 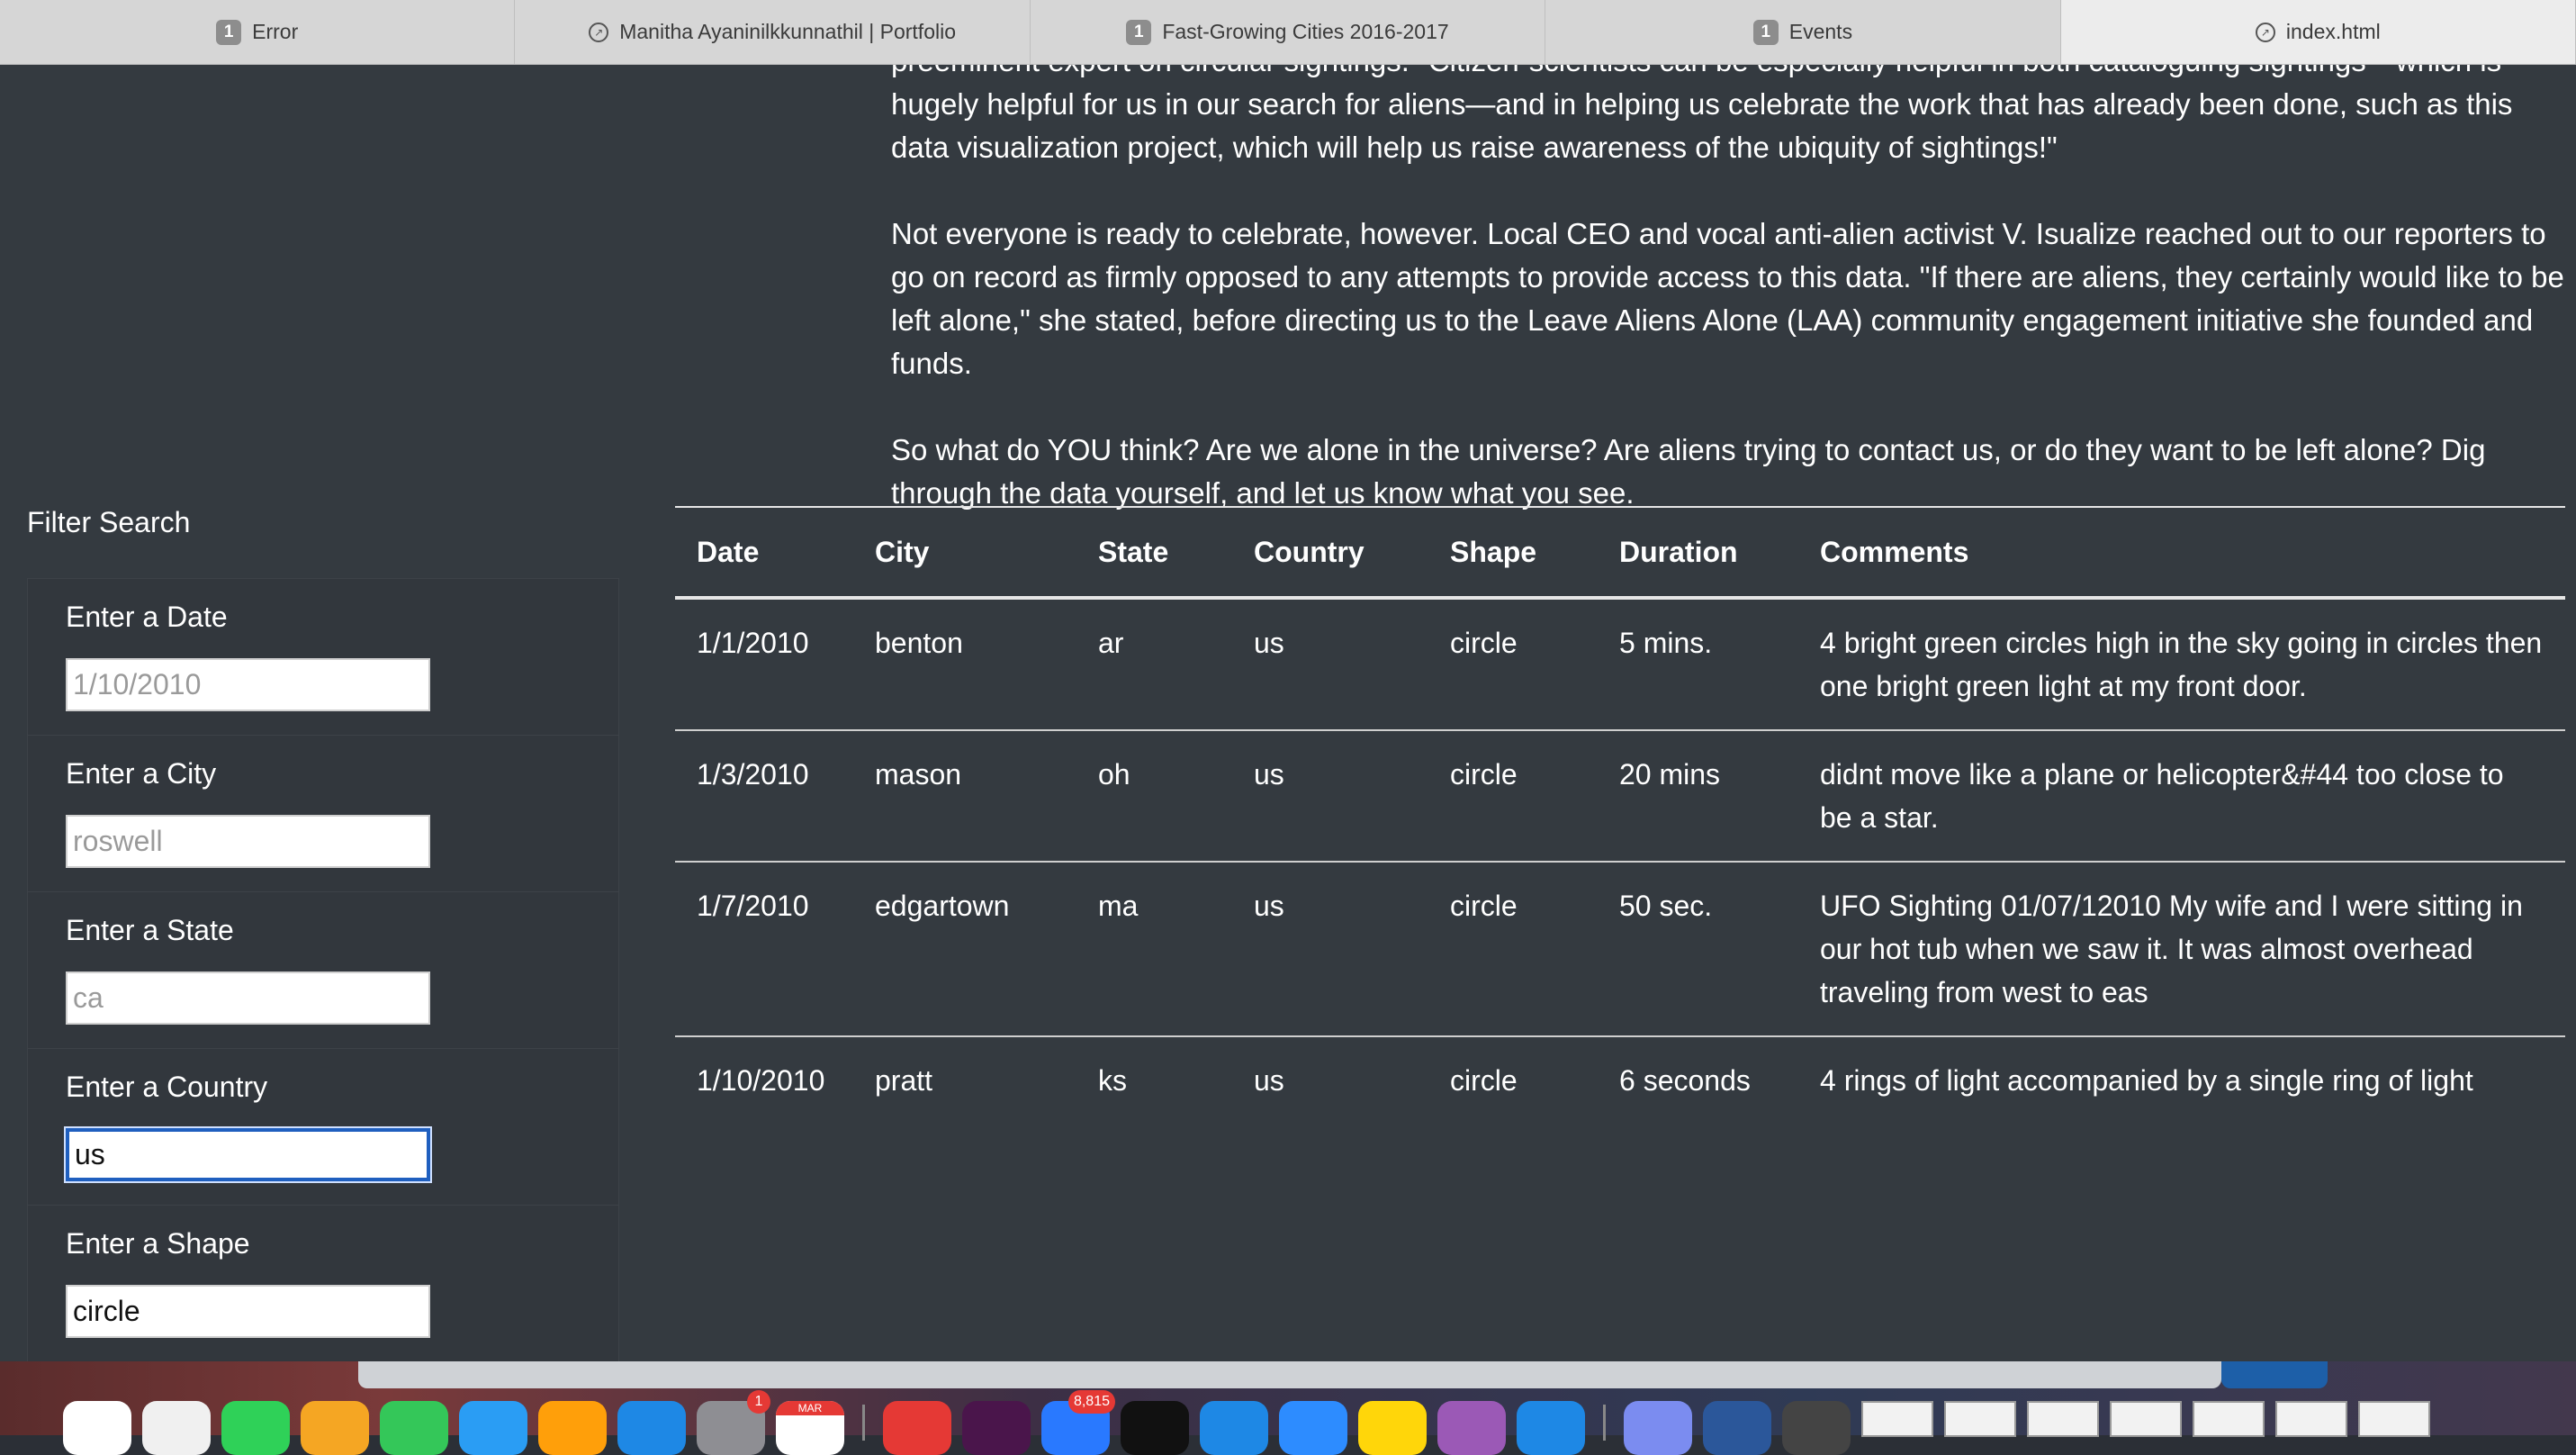 I want to click on column-header-city: City, so click(x=964, y=553).